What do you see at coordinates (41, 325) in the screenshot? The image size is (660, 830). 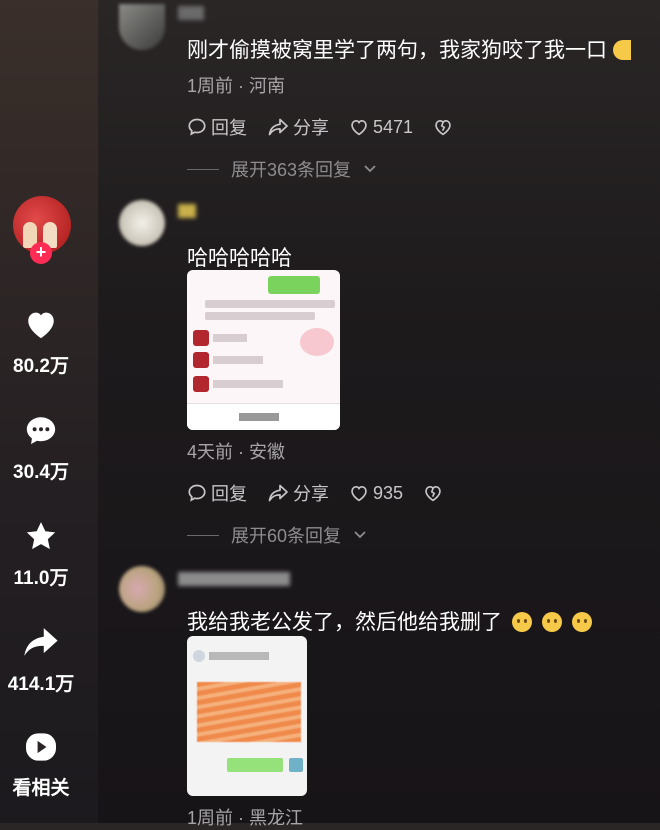 I see `heart-icon` at bounding box center [41, 325].